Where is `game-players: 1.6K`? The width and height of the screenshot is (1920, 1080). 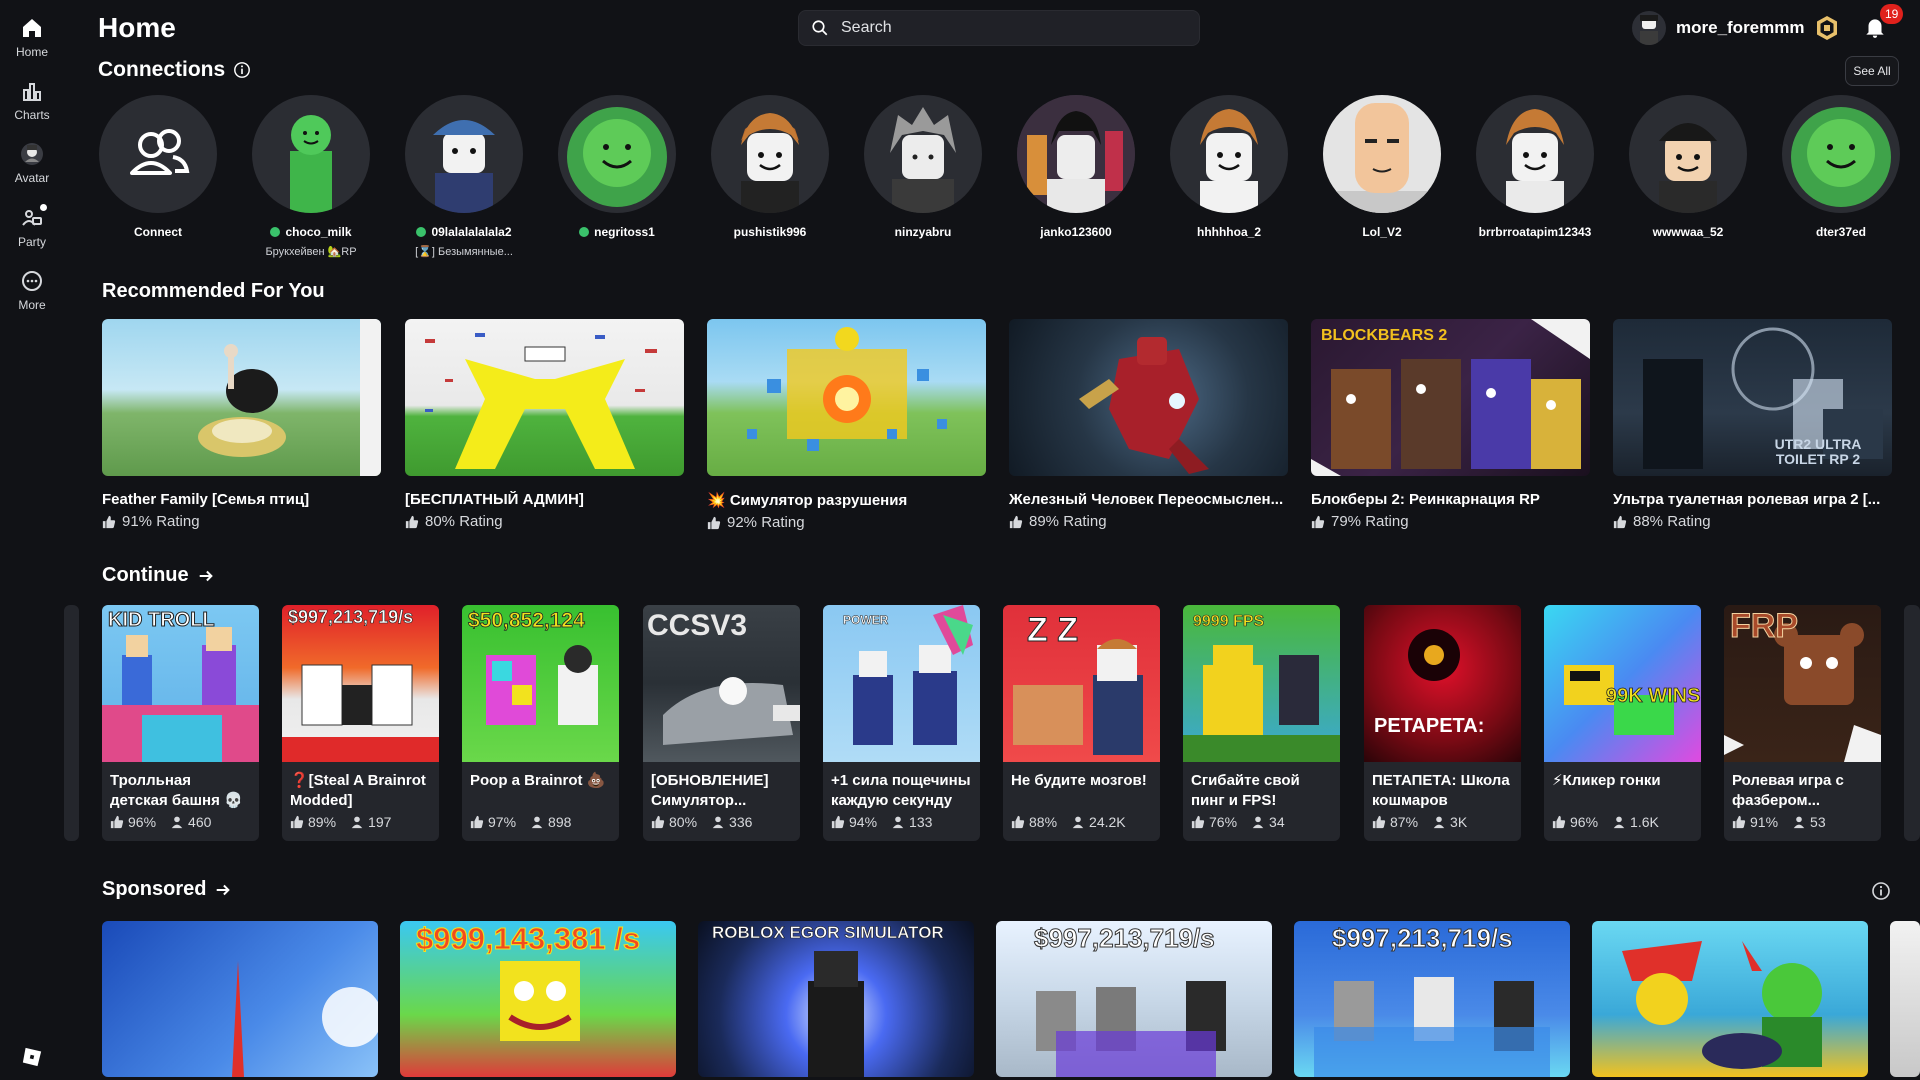 game-players: 1.6K is located at coordinates (1644, 822).